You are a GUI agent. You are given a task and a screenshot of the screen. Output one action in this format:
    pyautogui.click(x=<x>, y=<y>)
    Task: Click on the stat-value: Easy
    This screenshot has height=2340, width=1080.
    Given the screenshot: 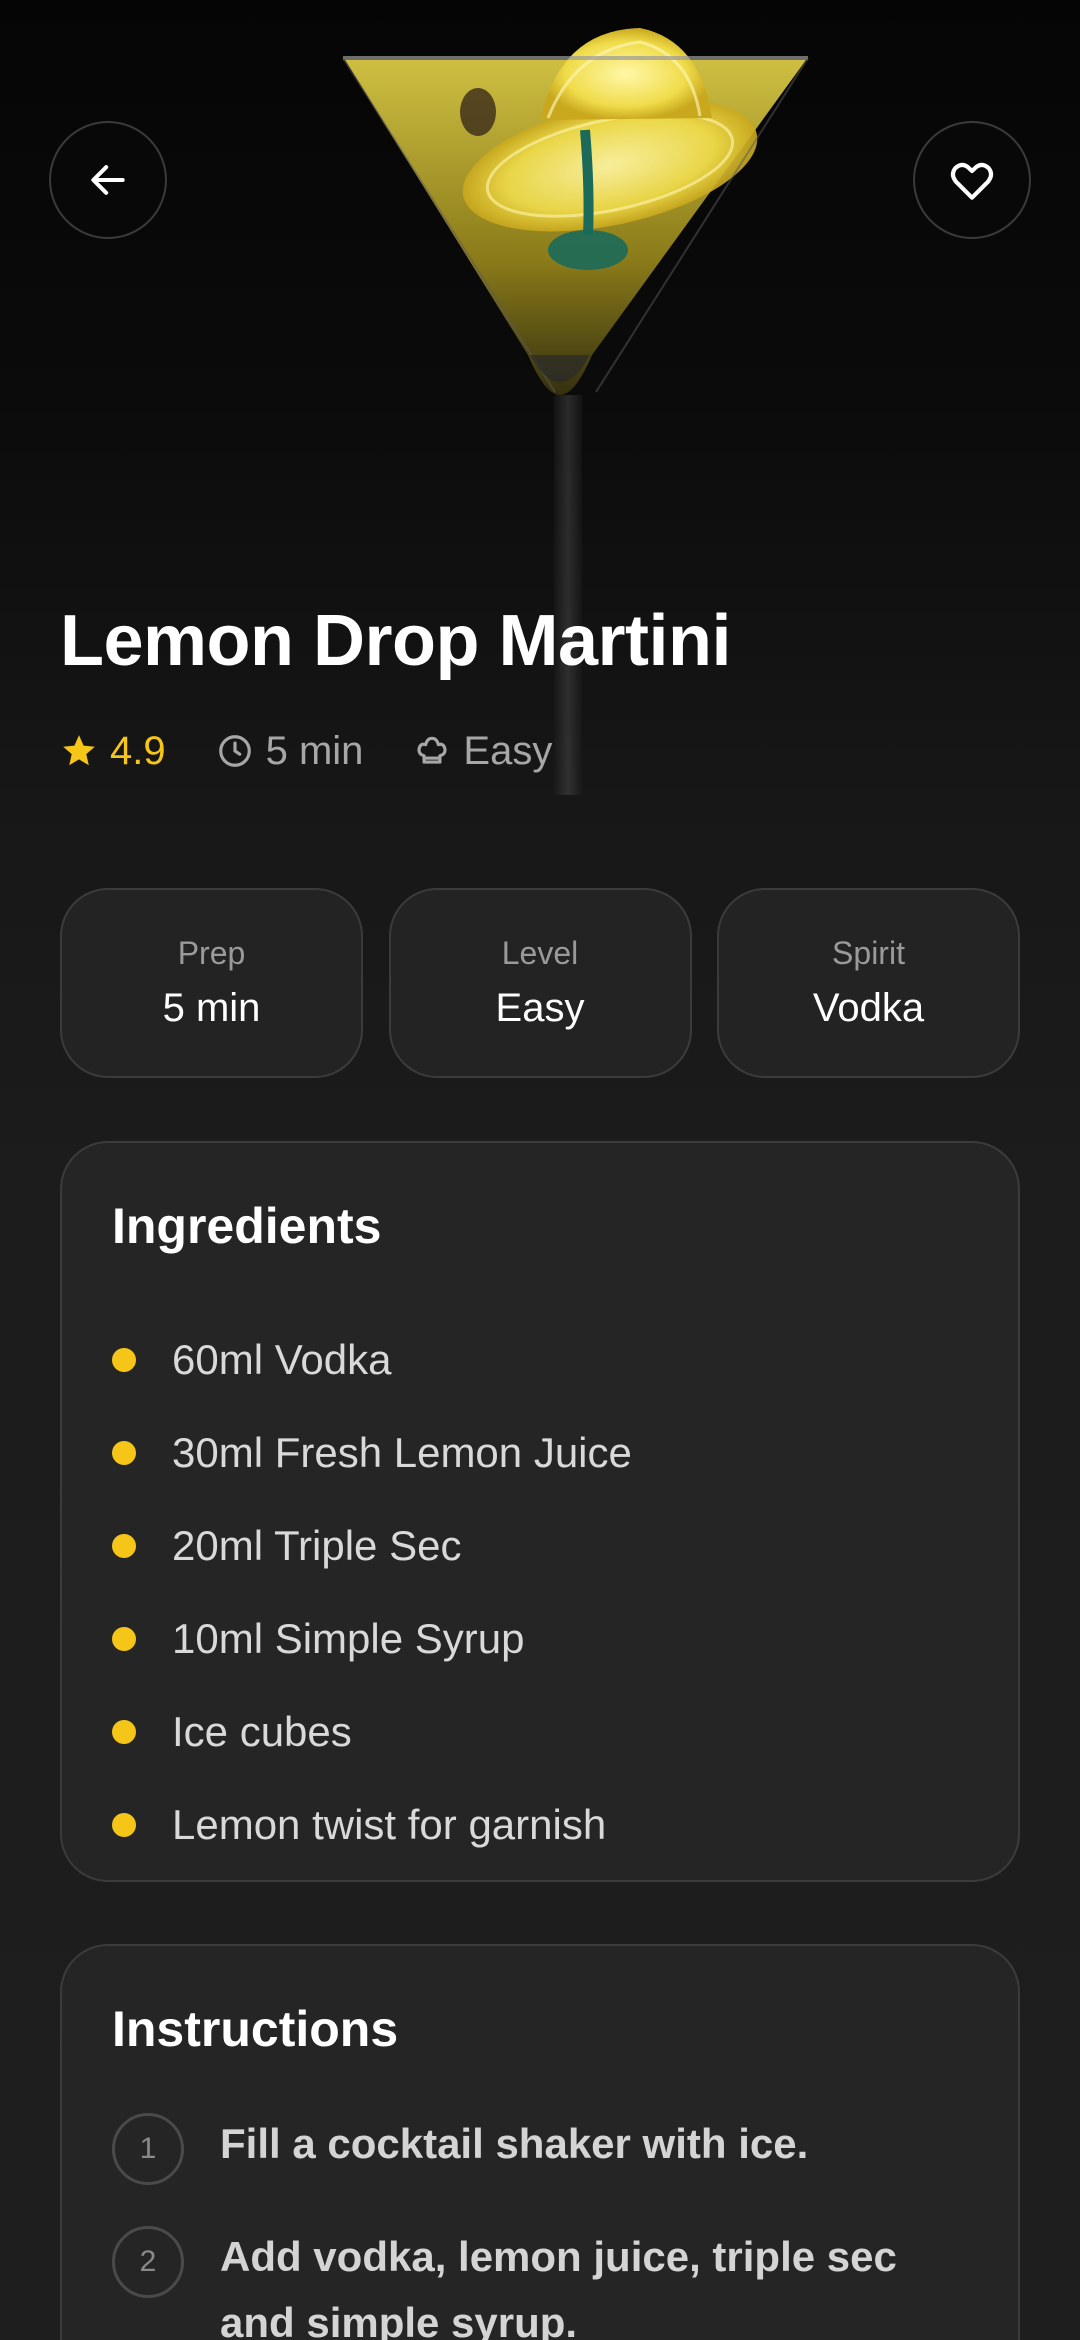 What is the action you would take?
    pyautogui.click(x=540, y=1008)
    